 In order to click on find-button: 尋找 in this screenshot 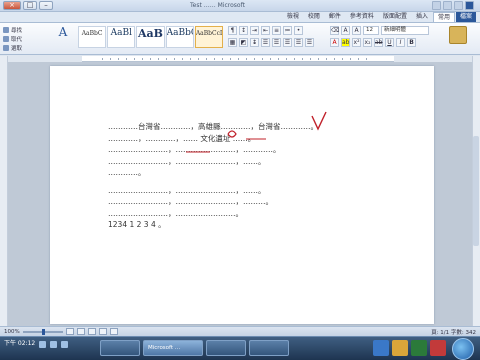, I will do `click(23, 29)`.